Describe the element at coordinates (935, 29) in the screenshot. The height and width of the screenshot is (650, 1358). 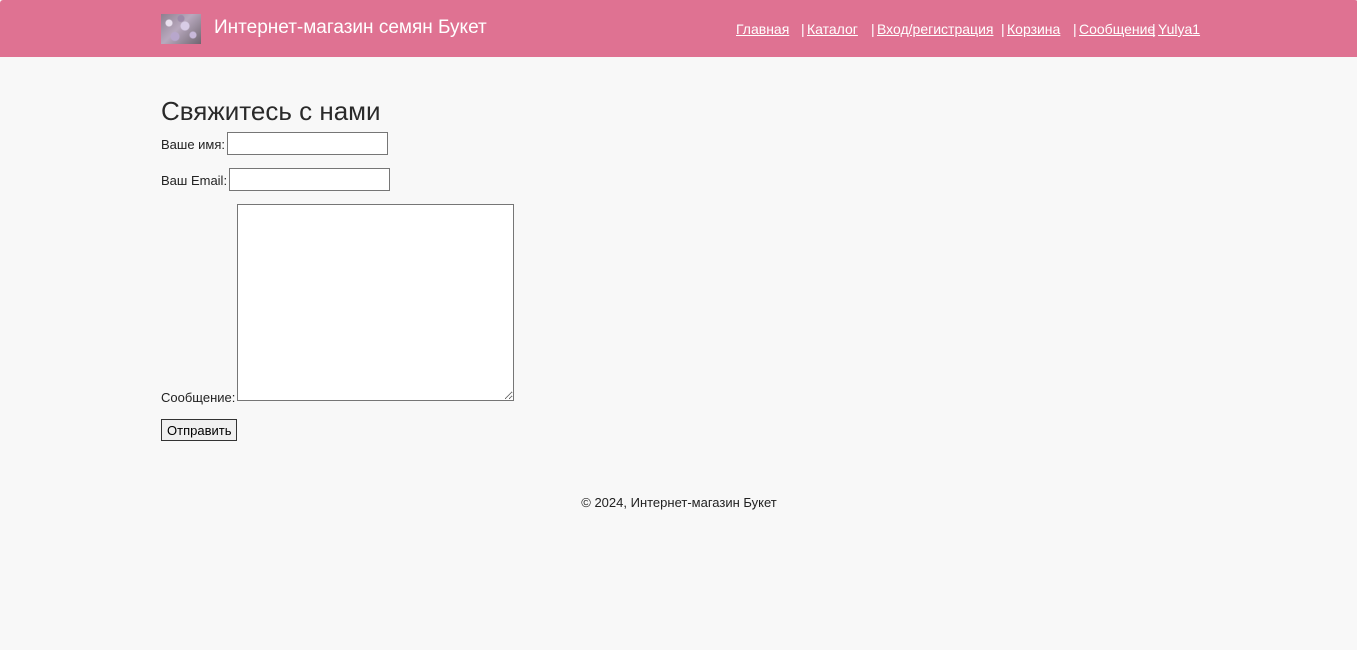
I see `nav-link-login: Вход/регистрация` at that location.